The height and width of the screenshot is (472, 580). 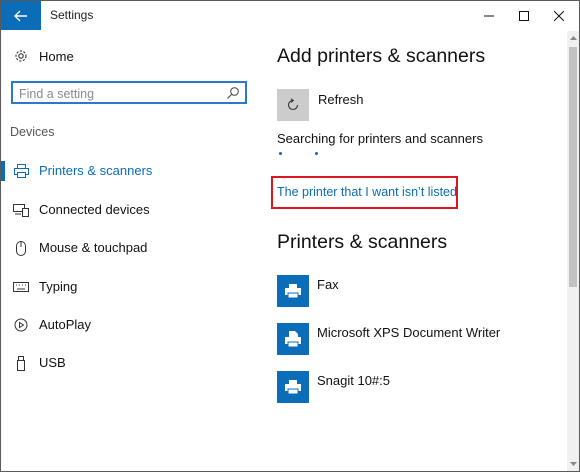 I want to click on refresh-label: Refresh, so click(x=341, y=99).